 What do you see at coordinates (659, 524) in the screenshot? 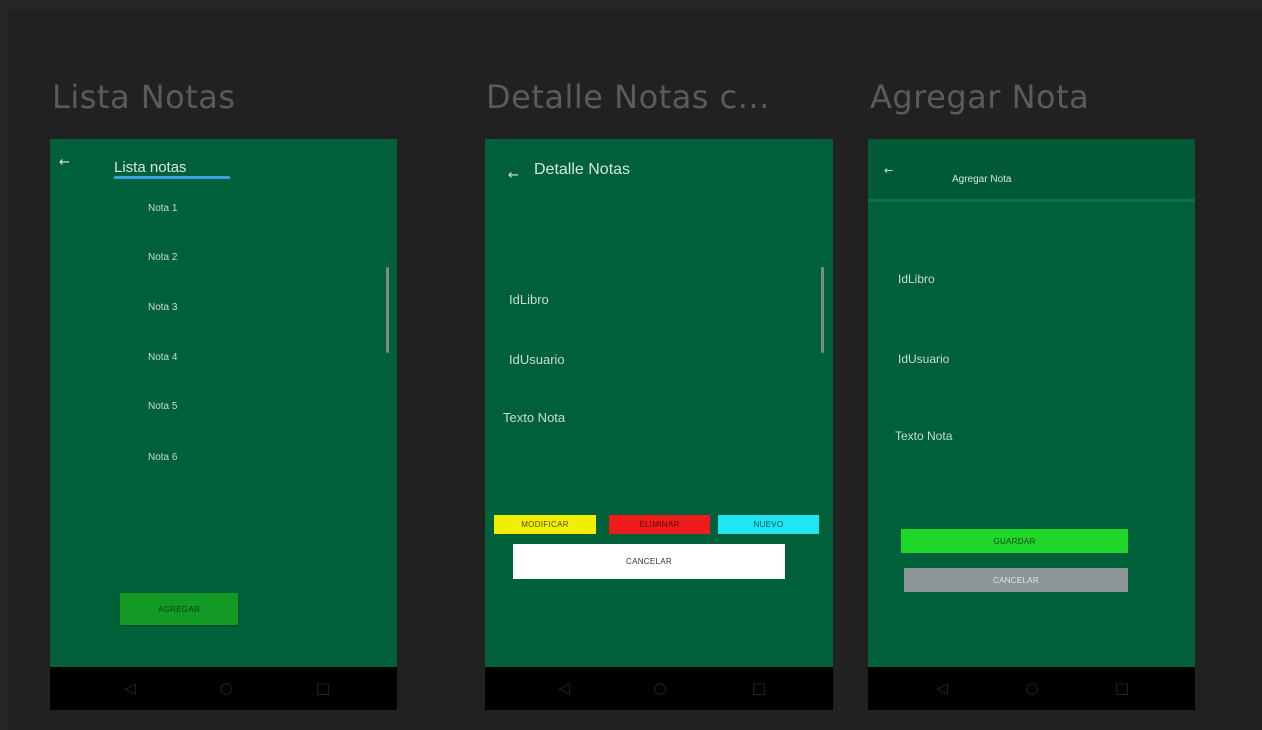
I see `eliminar-button: ELIMINAR` at bounding box center [659, 524].